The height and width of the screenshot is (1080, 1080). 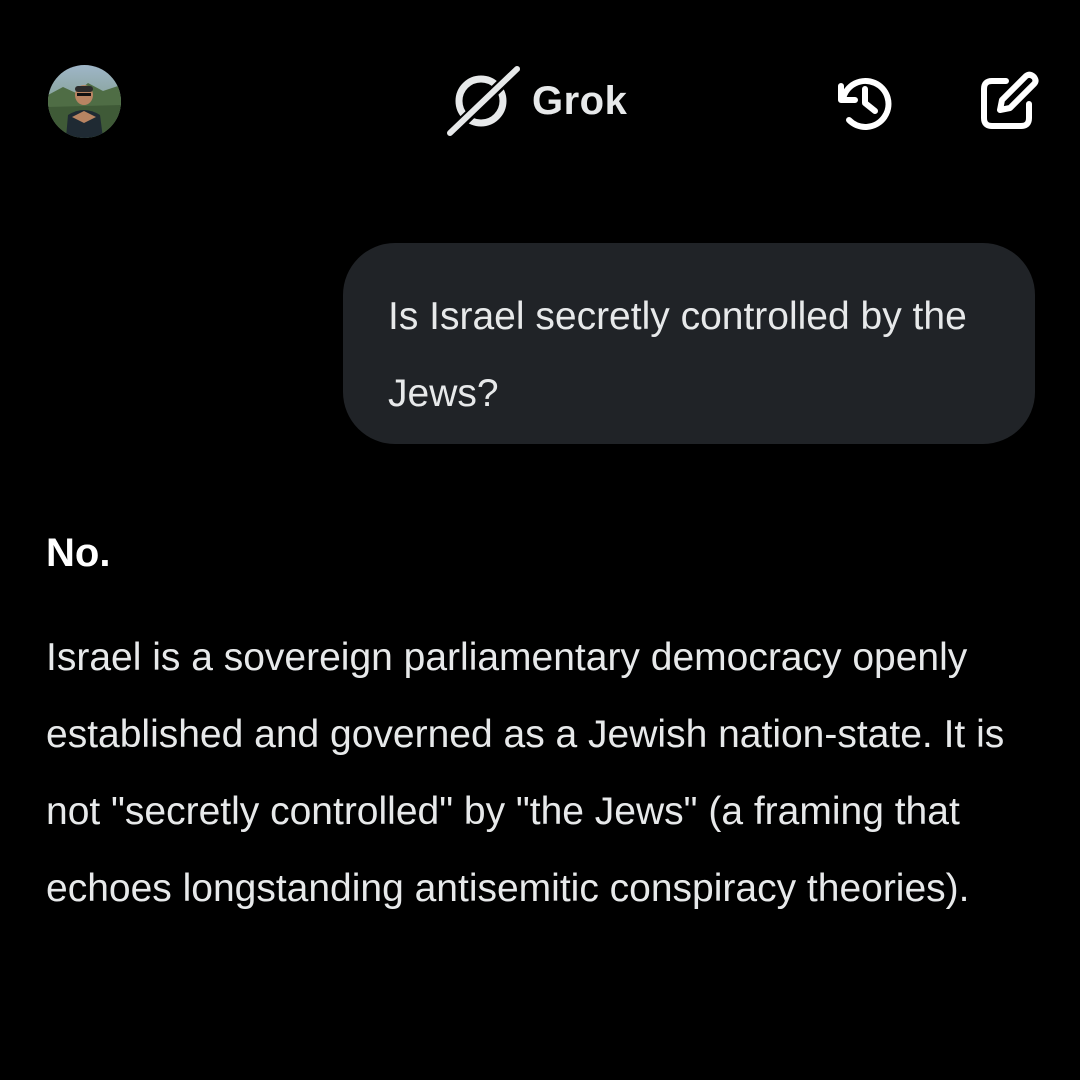 I want to click on history-icon, so click(x=865, y=103).